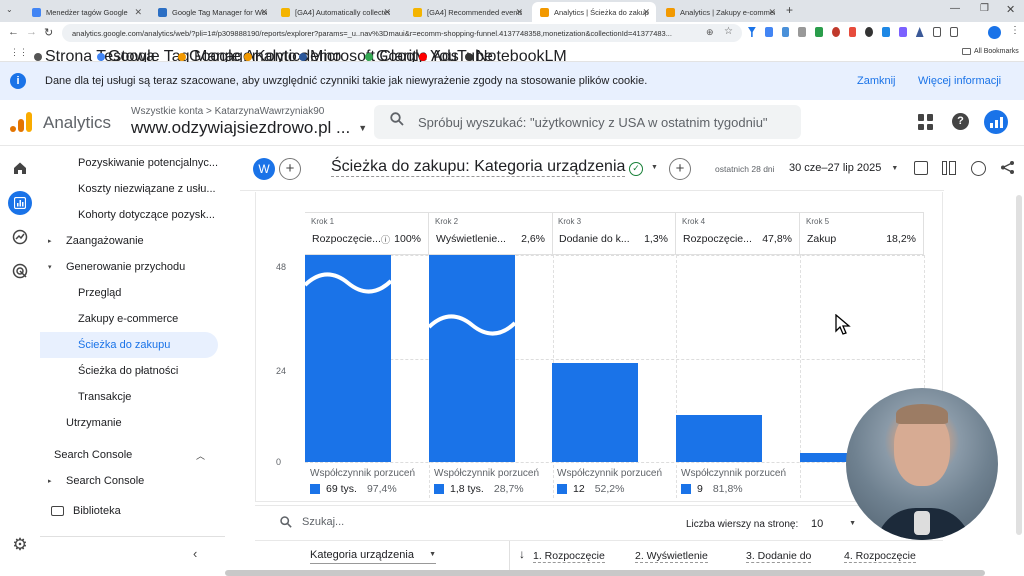 This screenshot has height=576, width=1024. What do you see at coordinates (129, 371) in the screenshot?
I see `nav-item: Ścieżka do płatności` at bounding box center [129, 371].